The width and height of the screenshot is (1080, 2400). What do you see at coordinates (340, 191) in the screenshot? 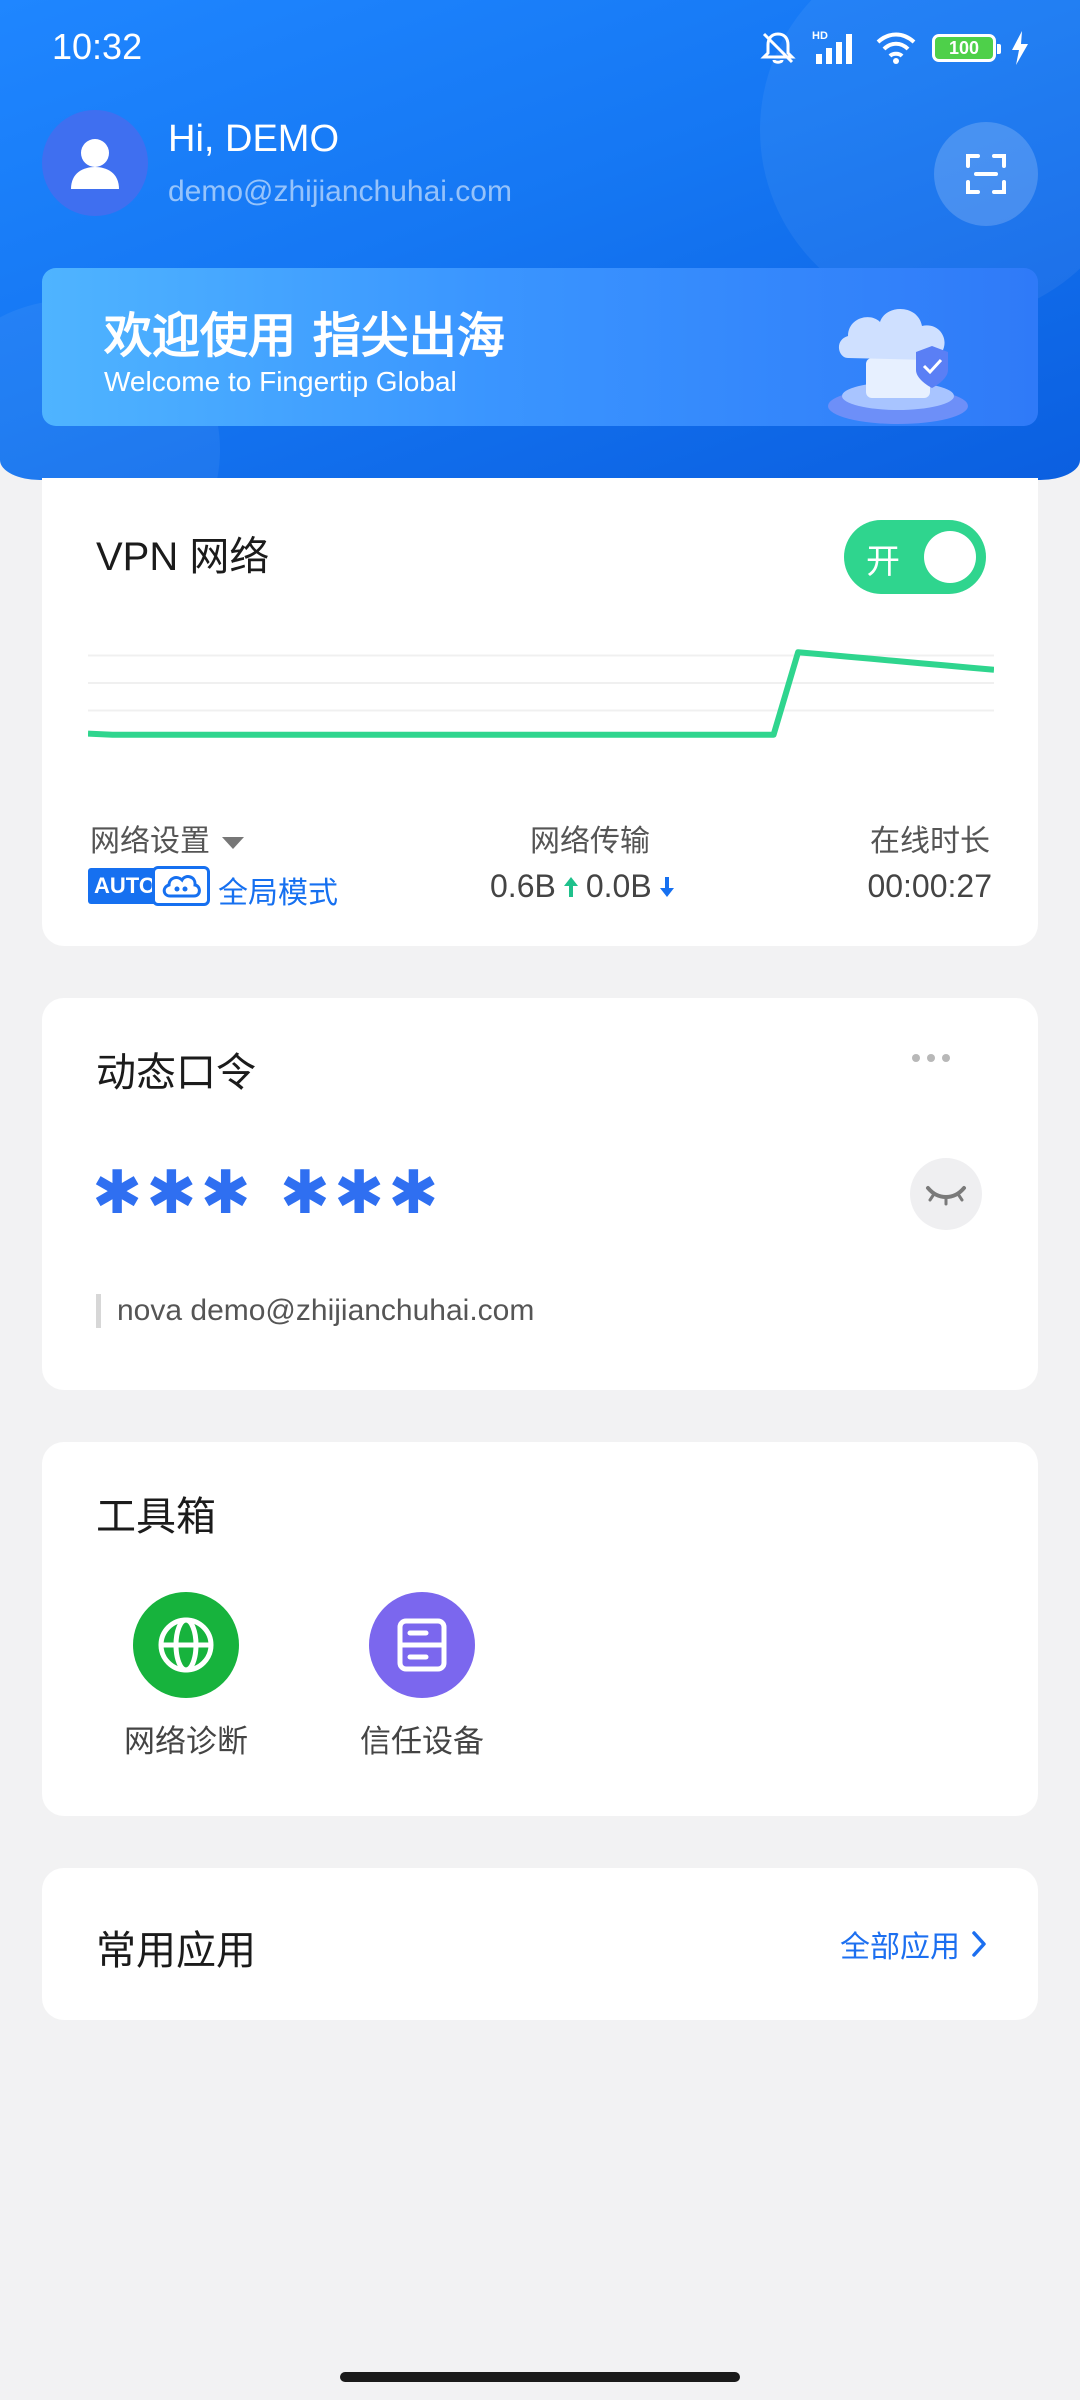
I see `user-email: demo@zhijianchuhai.com` at bounding box center [340, 191].